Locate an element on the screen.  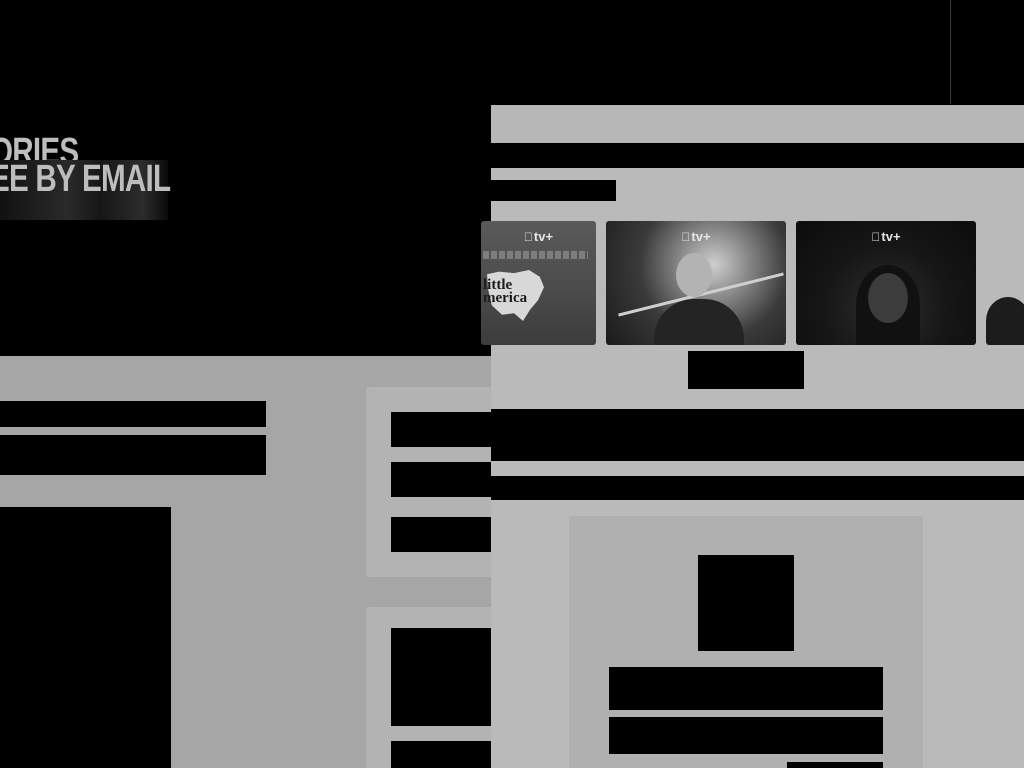
hero-headline: ORIES EE BY EMAIL is located at coordinates (88, 165).